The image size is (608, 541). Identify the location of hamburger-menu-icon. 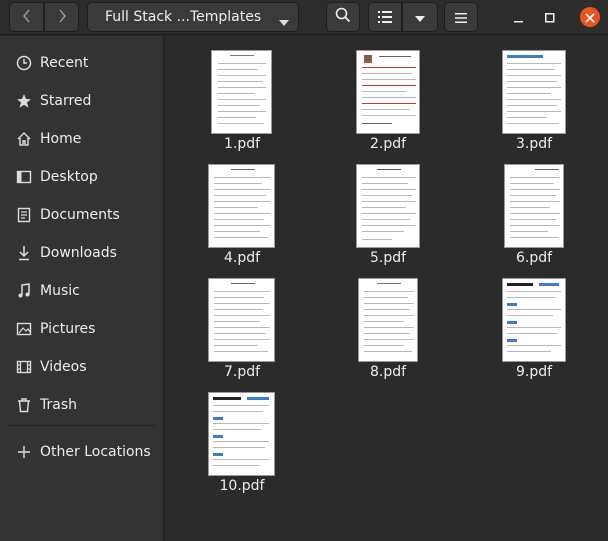
(461, 17).